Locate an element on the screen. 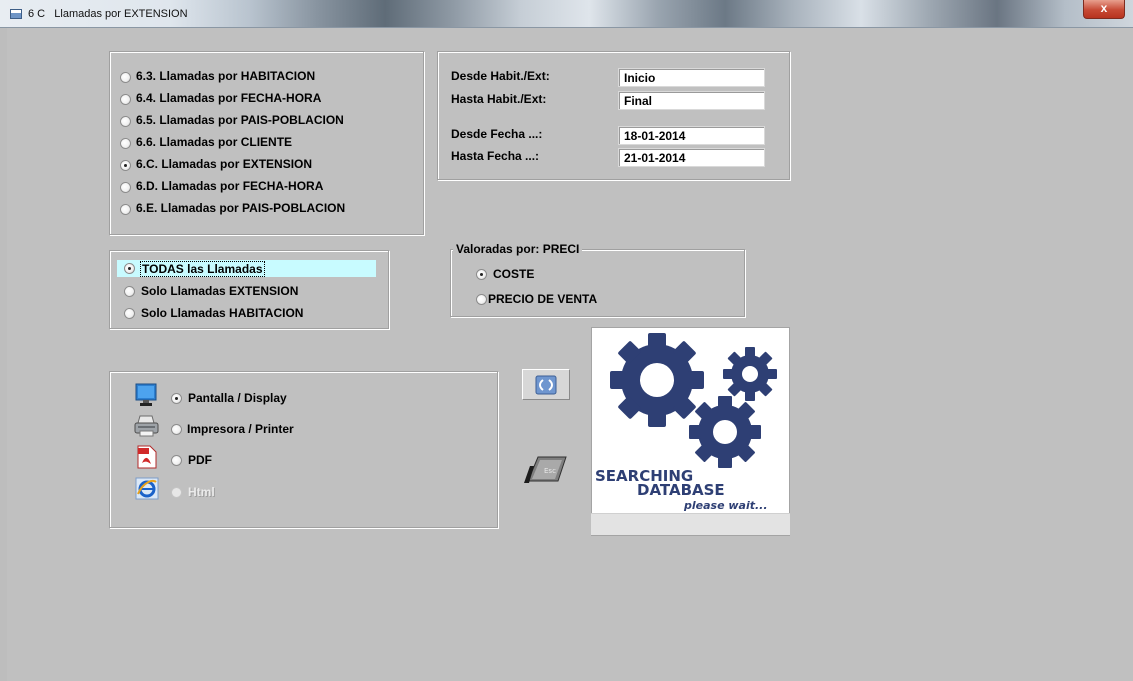  output-label: Html is located at coordinates (201, 492).